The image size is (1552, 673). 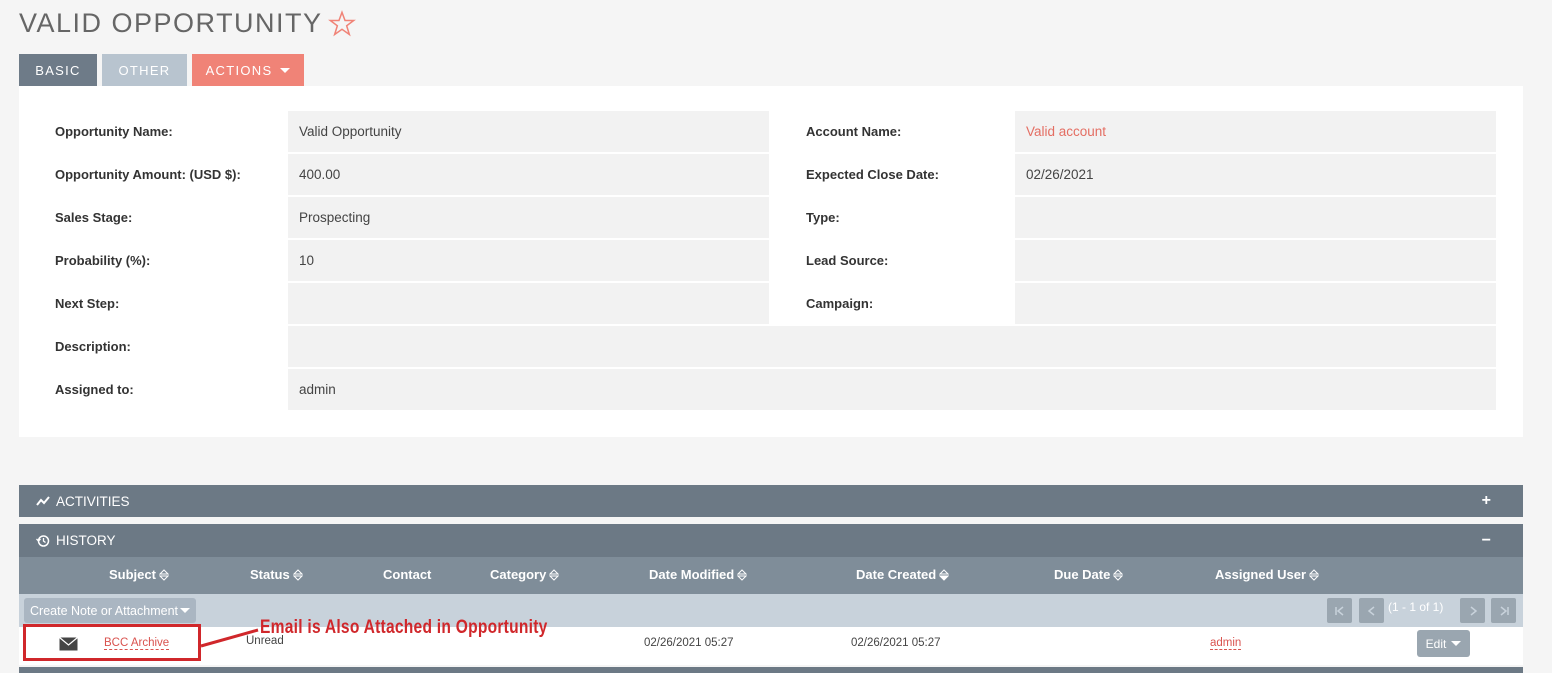 I want to click on label-amount: Opportunity Amount: (USD $):, so click(x=148, y=174).